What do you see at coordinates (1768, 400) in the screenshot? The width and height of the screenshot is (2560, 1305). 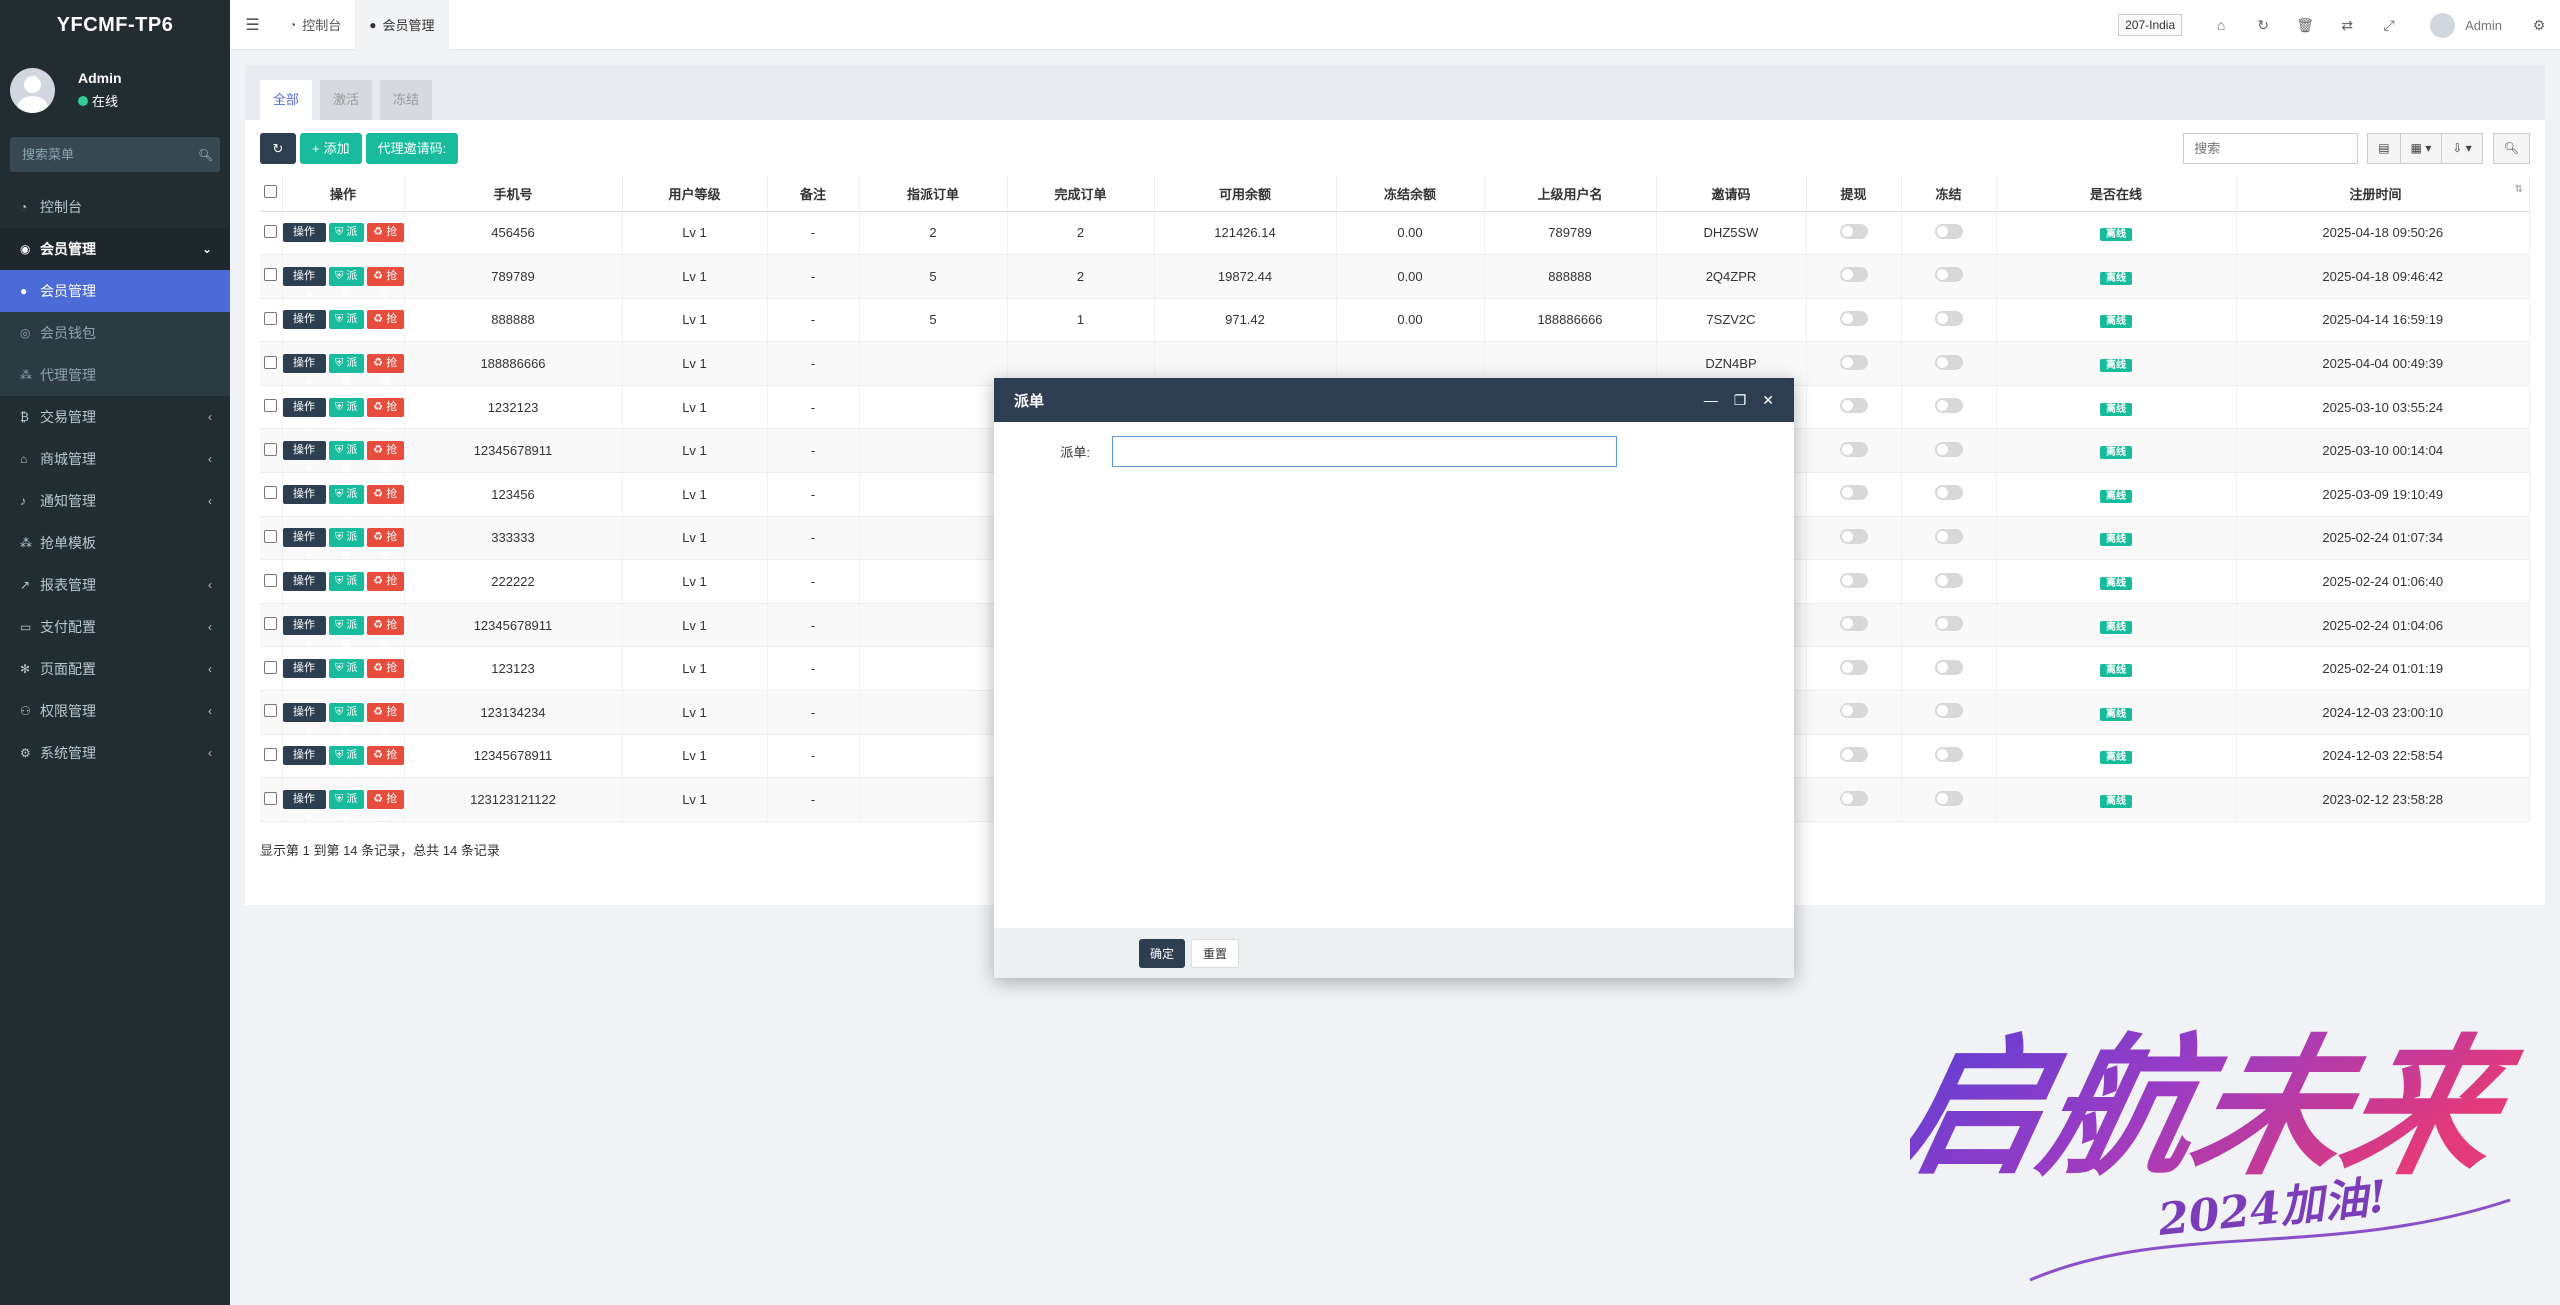 I see `close-icon: ✕` at bounding box center [1768, 400].